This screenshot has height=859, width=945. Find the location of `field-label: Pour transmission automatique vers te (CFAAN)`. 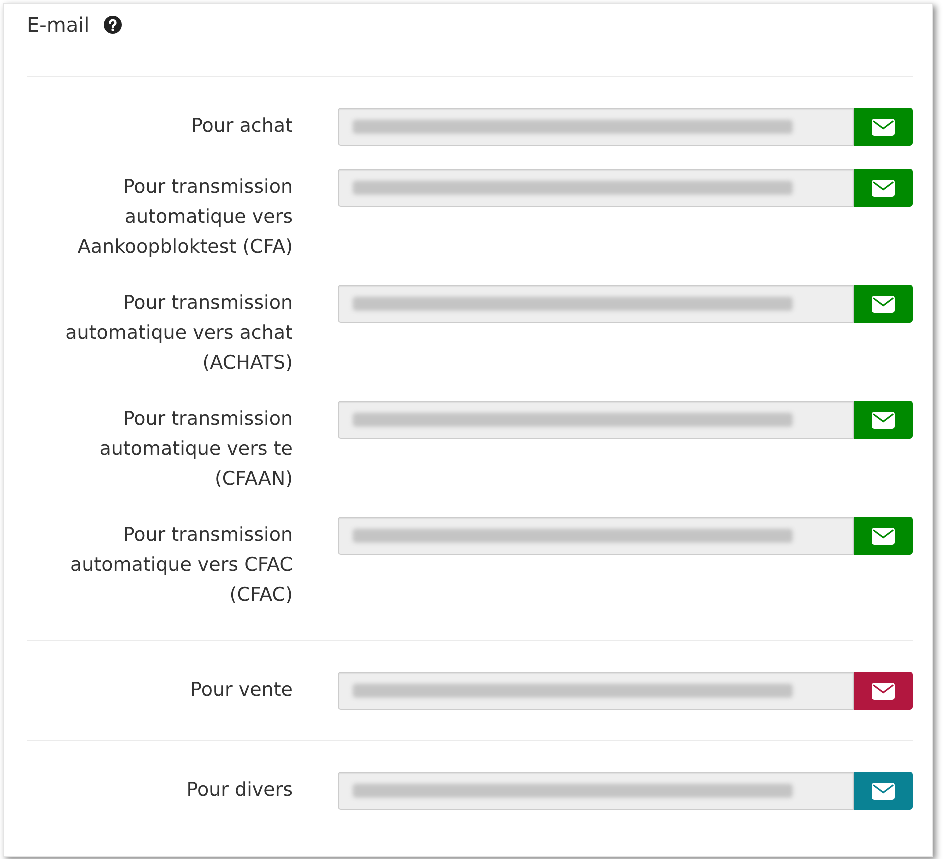

field-label: Pour transmission automatique vers te (CFAAN) is located at coordinates (195, 449).